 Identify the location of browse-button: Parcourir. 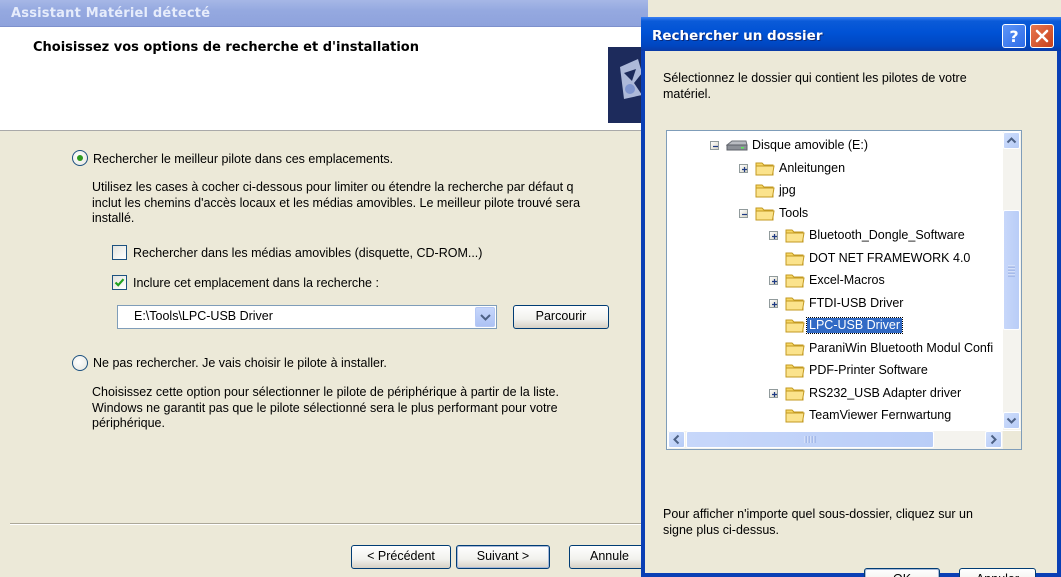
(561, 317).